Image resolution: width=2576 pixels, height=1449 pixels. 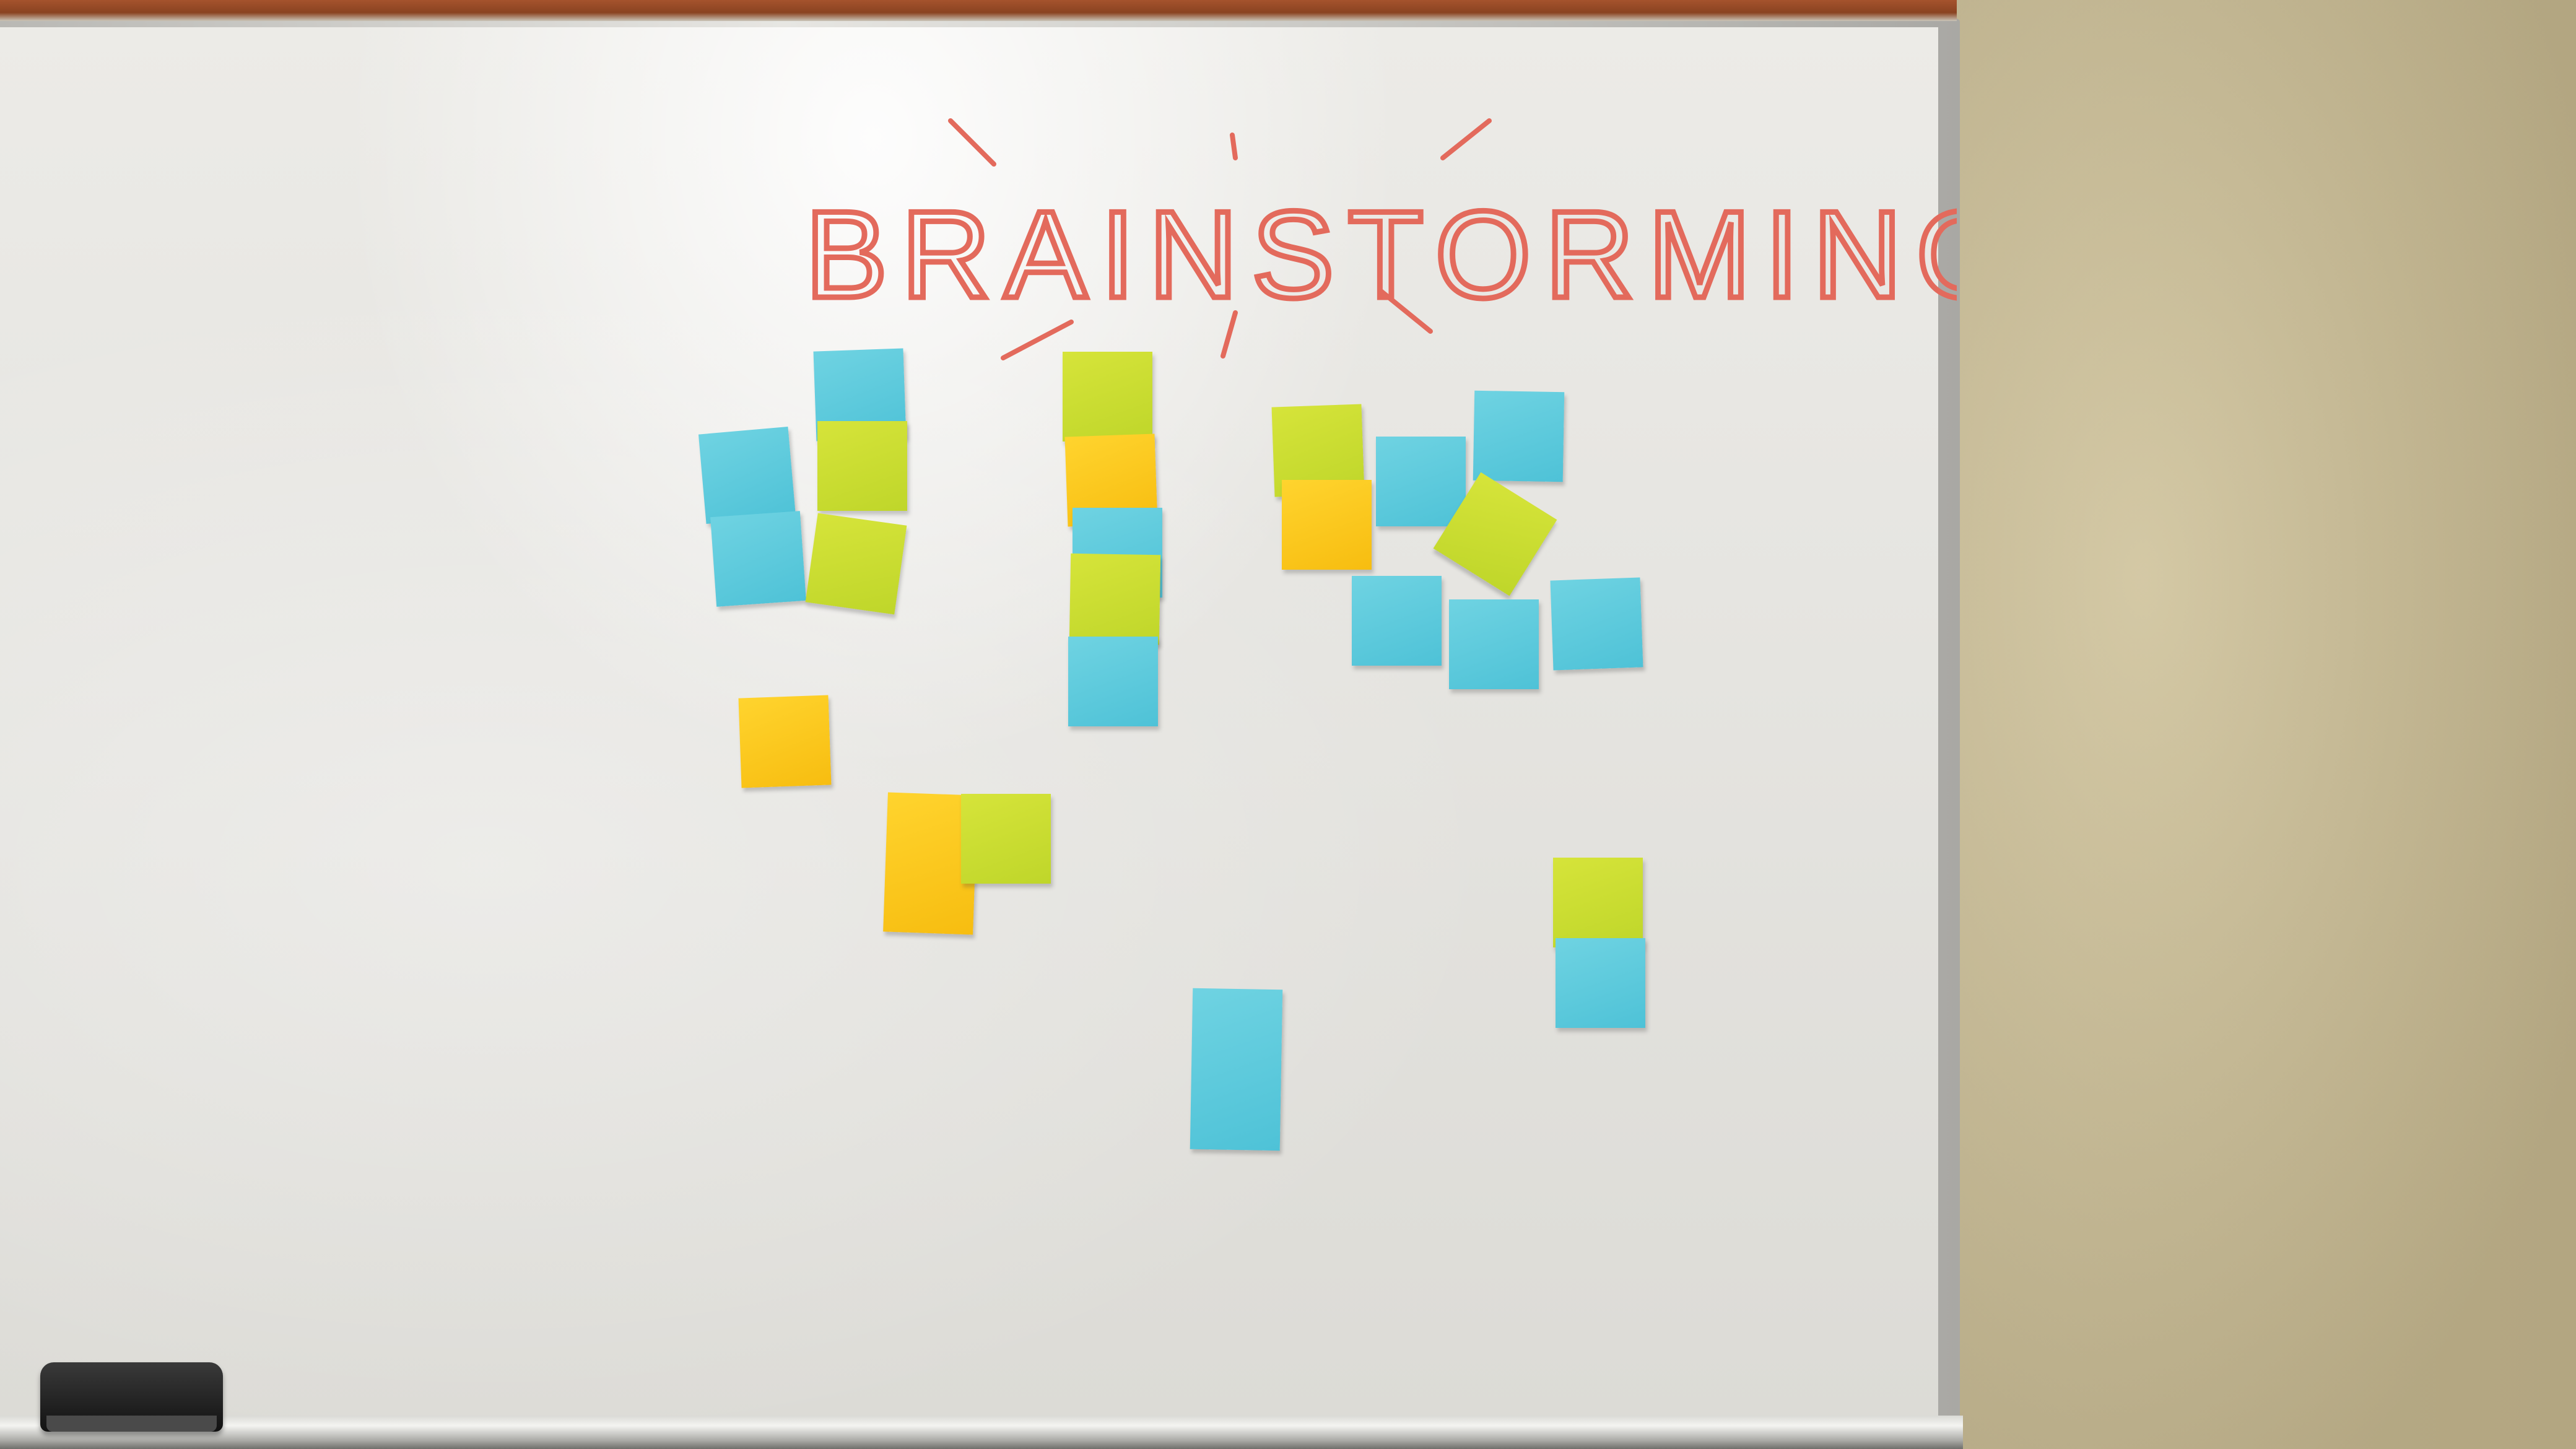 What do you see at coordinates (131, 1397) in the screenshot?
I see `whiteboard-eraser` at bounding box center [131, 1397].